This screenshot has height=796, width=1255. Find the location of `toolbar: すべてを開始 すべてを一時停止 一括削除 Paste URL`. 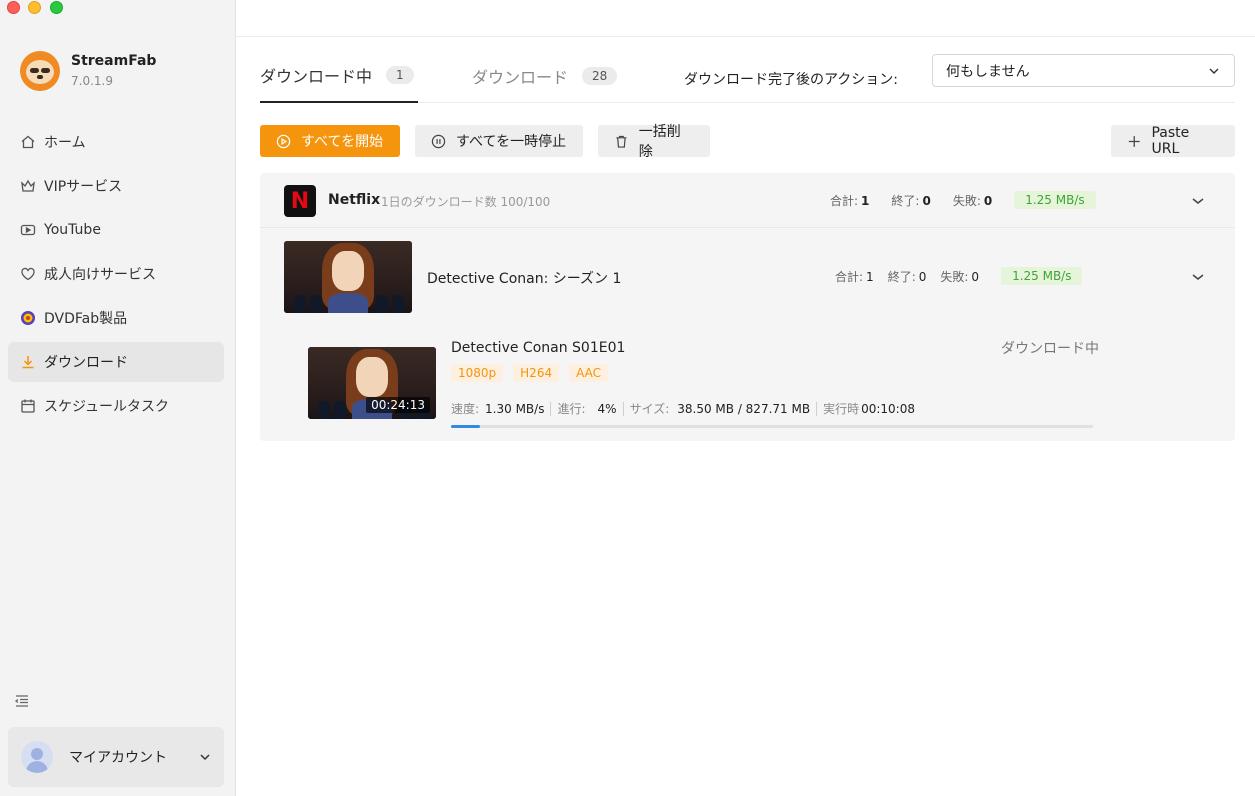

toolbar: すべてを開始 すべてを一時停止 一括削除 Paste URL is located at coordinates (747, 142).